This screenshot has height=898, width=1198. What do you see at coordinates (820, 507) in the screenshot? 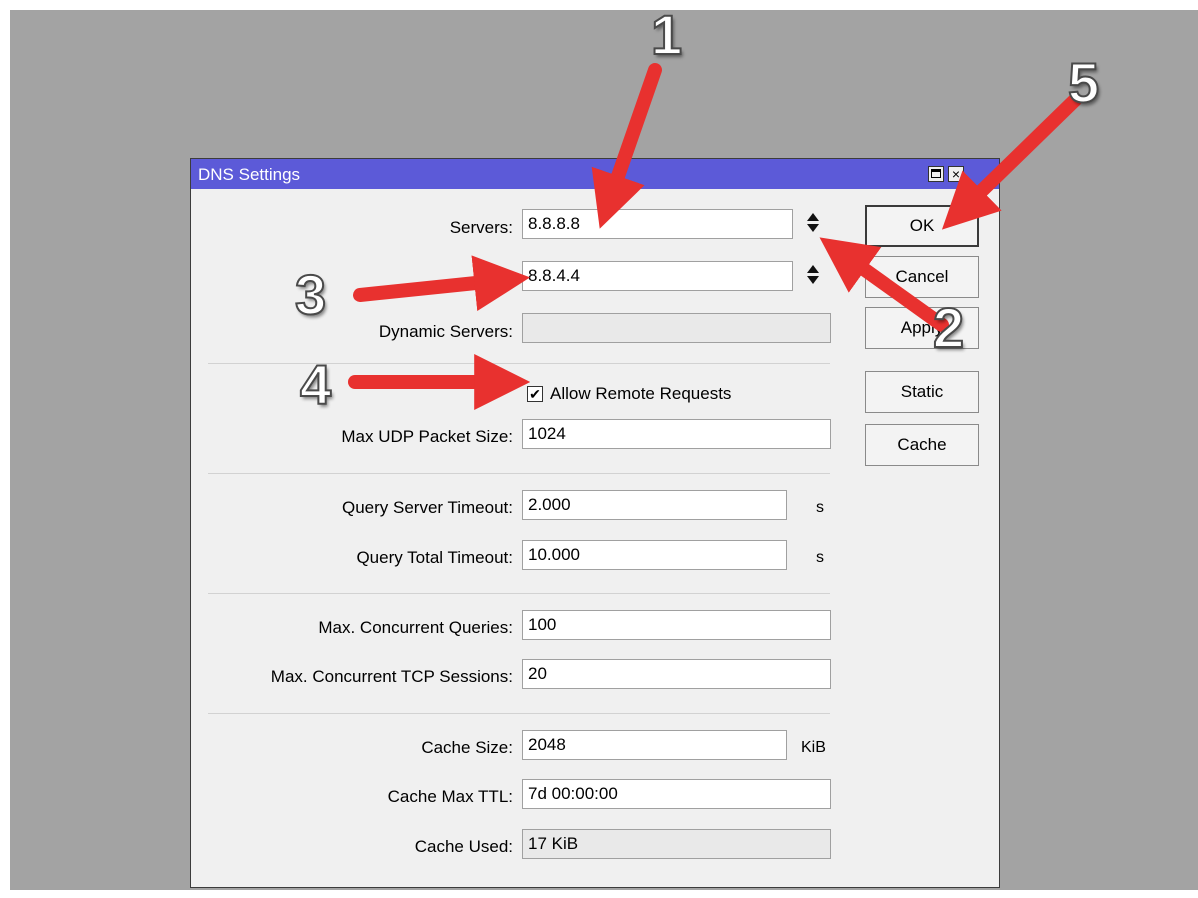
I see `query-server-timeout-unit: s` at bounding box center [820, 507].